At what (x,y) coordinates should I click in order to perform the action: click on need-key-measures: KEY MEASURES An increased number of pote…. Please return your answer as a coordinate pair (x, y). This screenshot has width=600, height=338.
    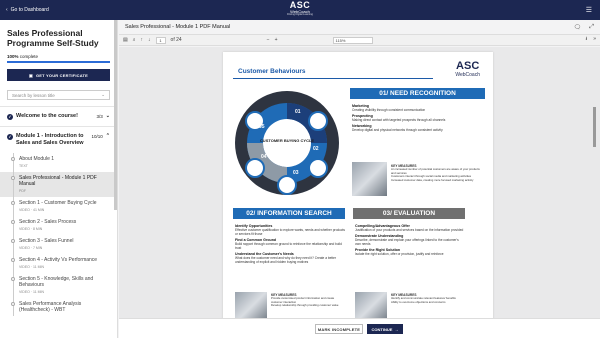
    Looking at the image, I should click on (437, 173).